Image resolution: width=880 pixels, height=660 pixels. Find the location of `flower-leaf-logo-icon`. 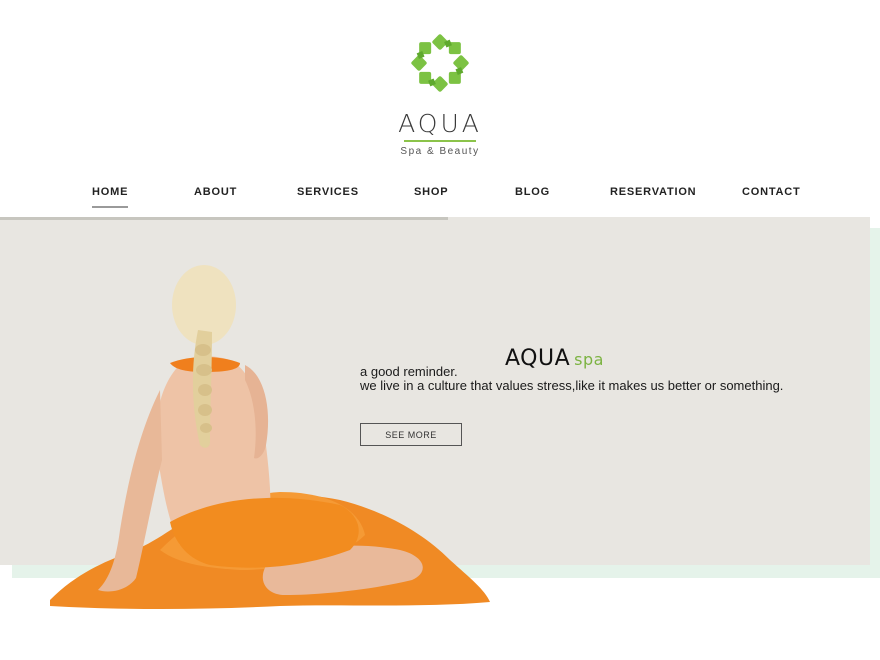

flower-leaf-logo-icon is located at coordinates (440, 63).